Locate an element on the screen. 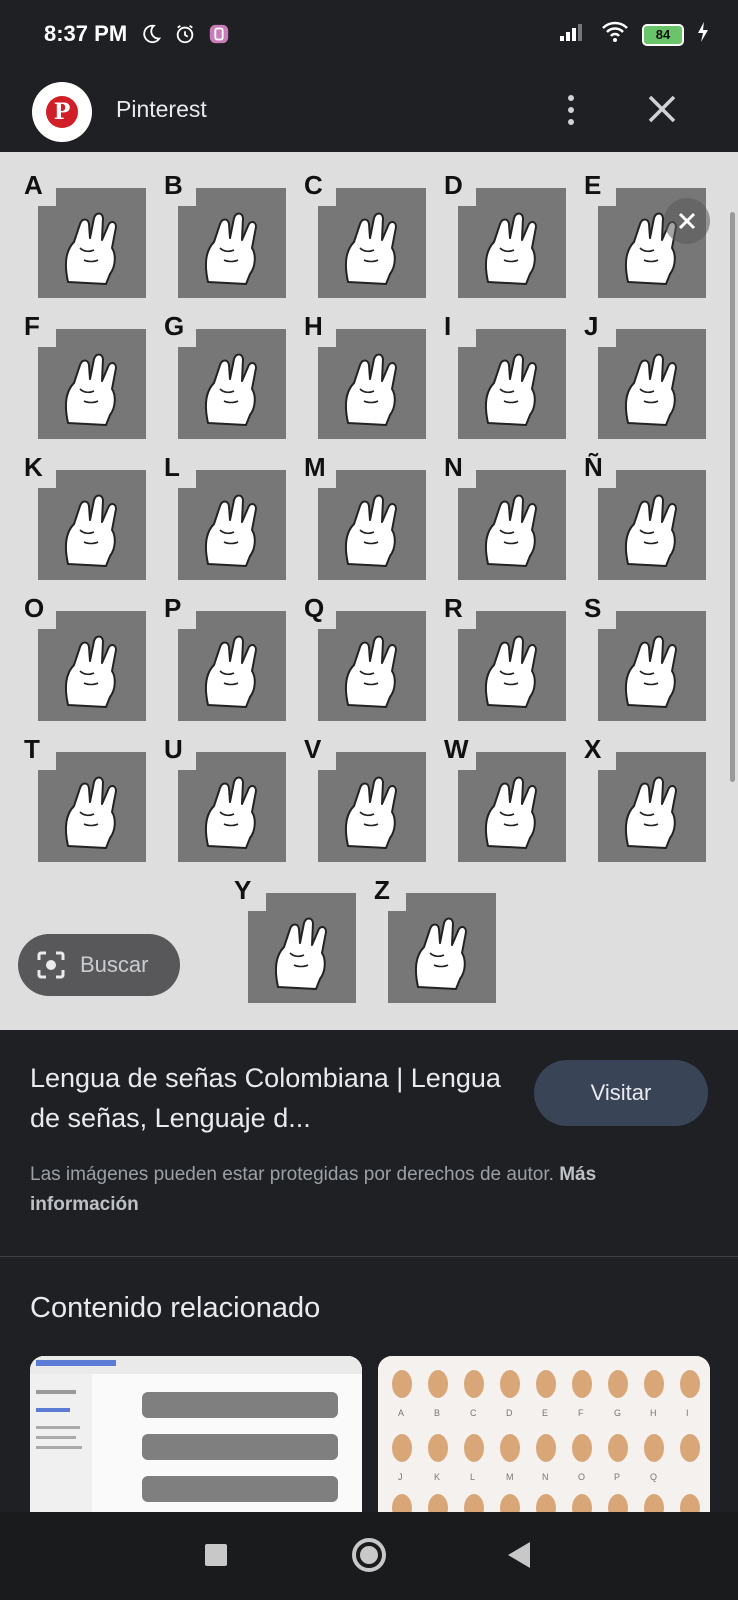 This screenshot has width=738, height=1600. wifi-icon is located at coordinates (615, 34).